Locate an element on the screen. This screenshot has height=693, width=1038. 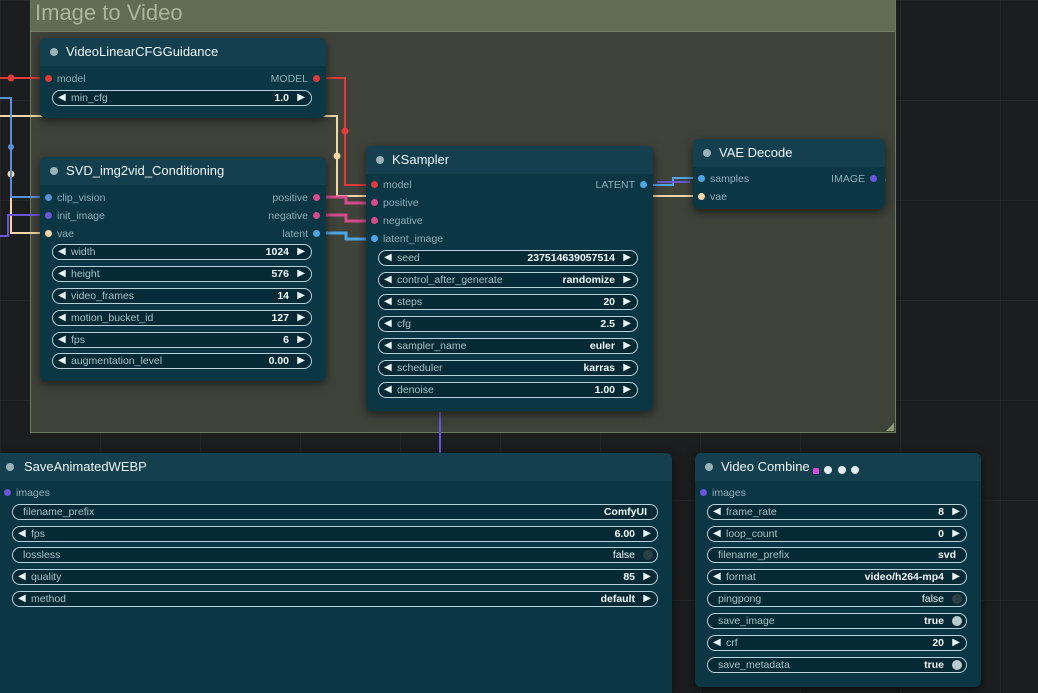
input-slot-negative: negative is located at coordinates (397, 221).